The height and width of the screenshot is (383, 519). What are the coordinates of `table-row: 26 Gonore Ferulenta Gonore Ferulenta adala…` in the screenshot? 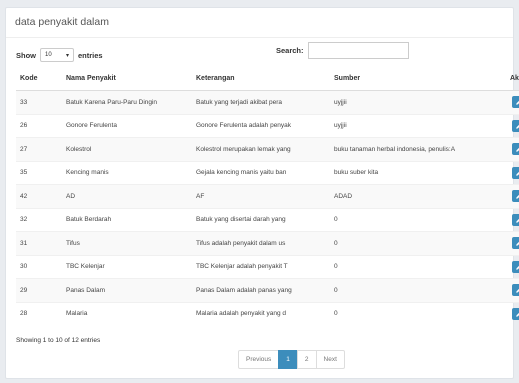 It's located at (267, 125).